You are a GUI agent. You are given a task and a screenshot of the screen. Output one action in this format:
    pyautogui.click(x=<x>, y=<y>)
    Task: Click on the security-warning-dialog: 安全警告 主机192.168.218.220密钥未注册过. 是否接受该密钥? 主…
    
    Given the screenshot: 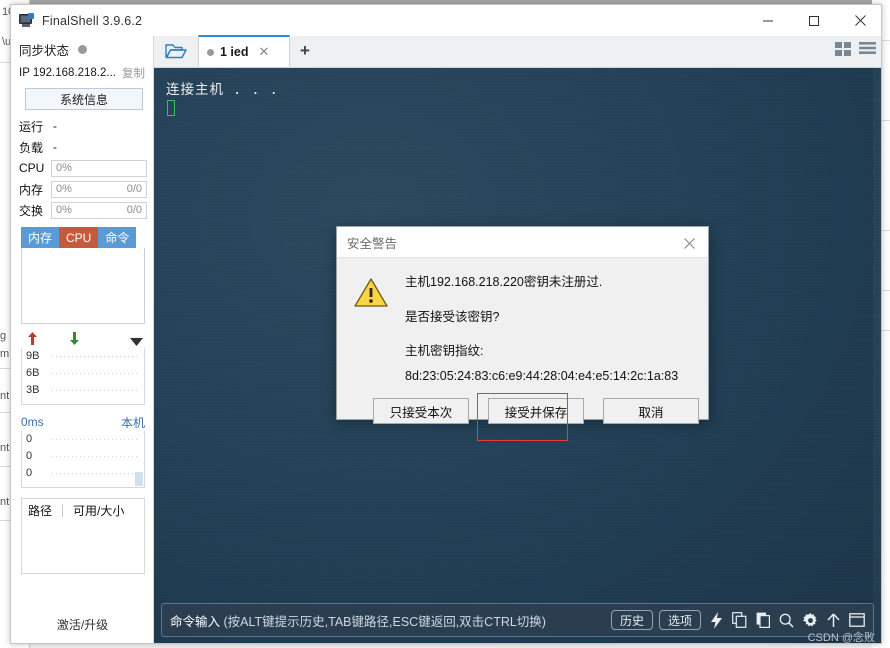 What is the action you would take?
    pyautogui.click(x=522, y=325)
    